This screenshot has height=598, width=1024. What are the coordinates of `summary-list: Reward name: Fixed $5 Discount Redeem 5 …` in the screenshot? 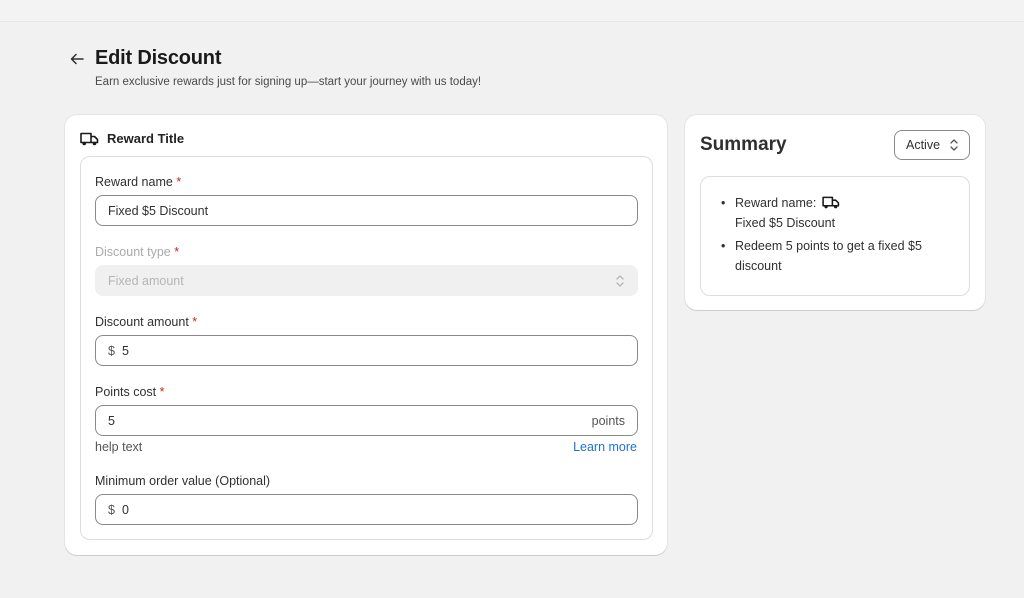 It's located at (839, 235).